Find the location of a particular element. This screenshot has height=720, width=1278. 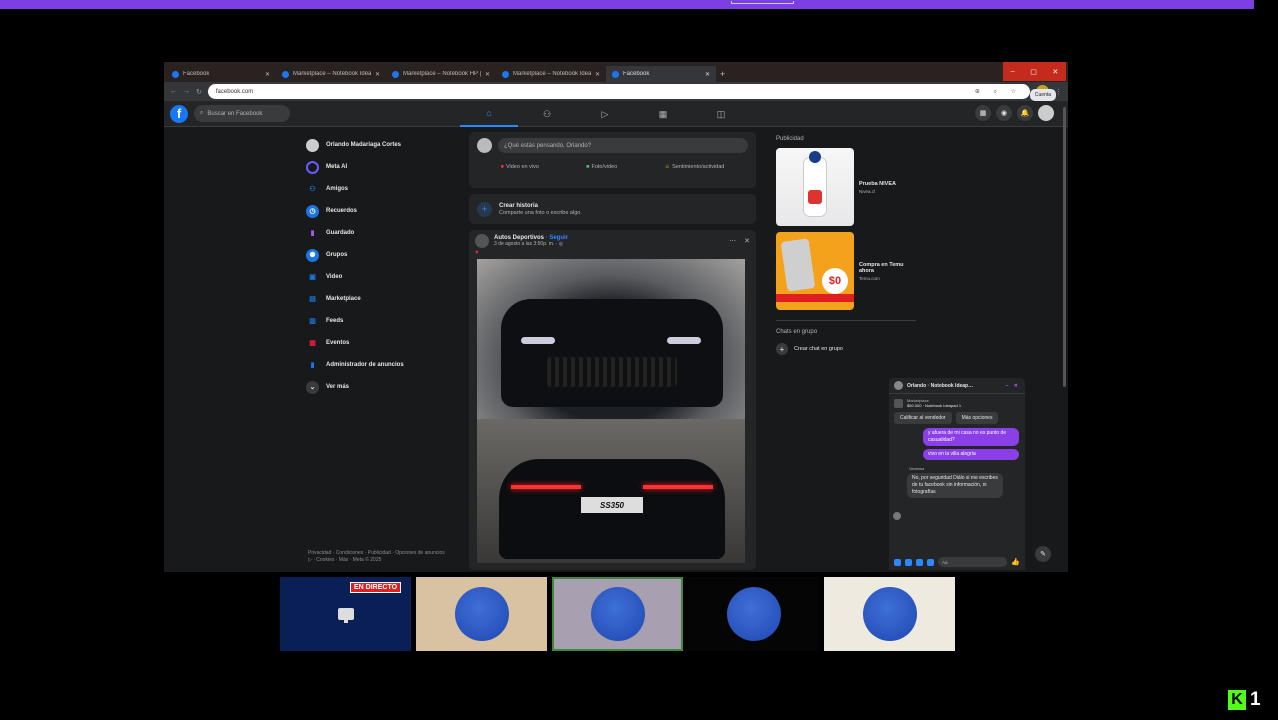

sidebar-item-ads-manager: ▮ Administrador de anuncios is located at coordinates (381, 365).